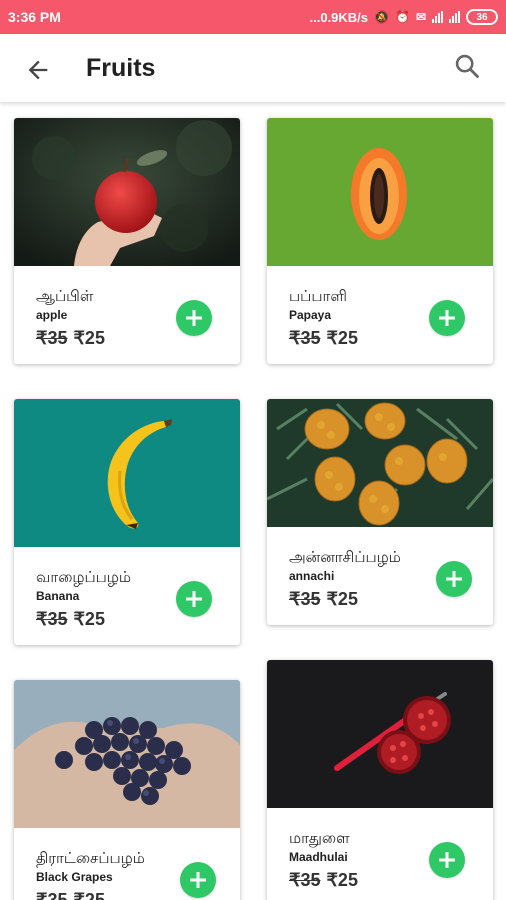 The width and height of the screenshot is (506, 900). Describe the element at coordinates (380, 463) in the screenshot. I see `pineapple-image` at that location.